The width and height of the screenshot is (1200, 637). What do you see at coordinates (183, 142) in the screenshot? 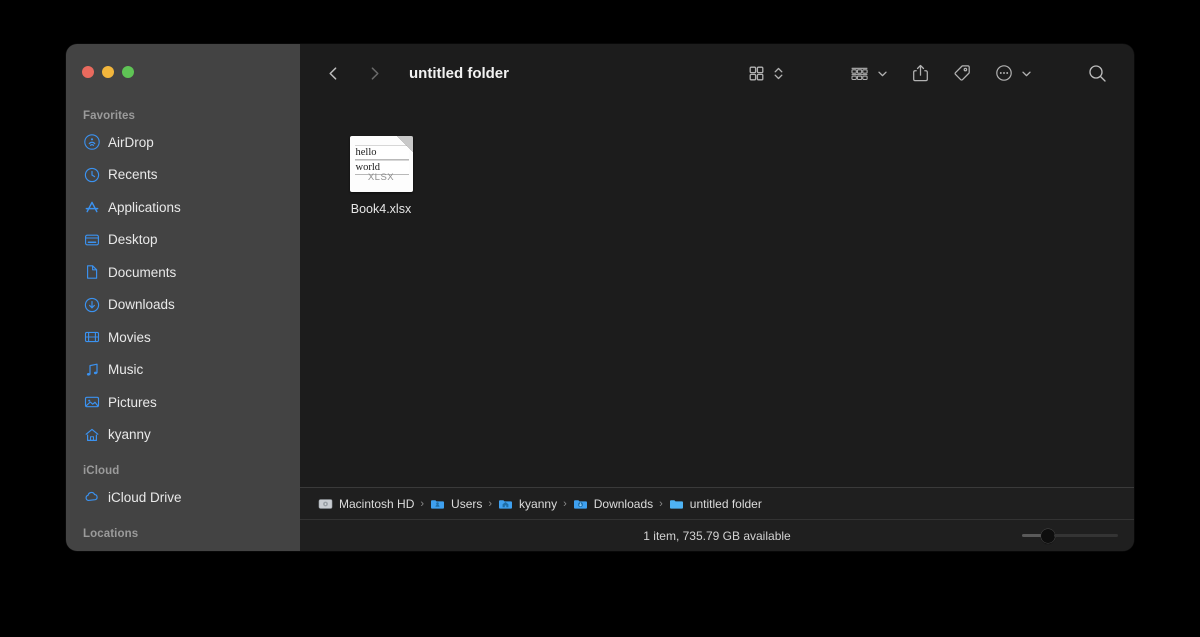
I see `sidebar-item-airdrop: AirDrop` at bounding box center [183, 142].